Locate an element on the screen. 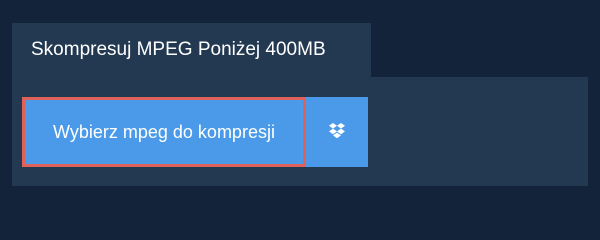 The image size is (600, 240). choose-file-button-label: Wybierz mpeg do kompresji is located at coordinates (164, 131).